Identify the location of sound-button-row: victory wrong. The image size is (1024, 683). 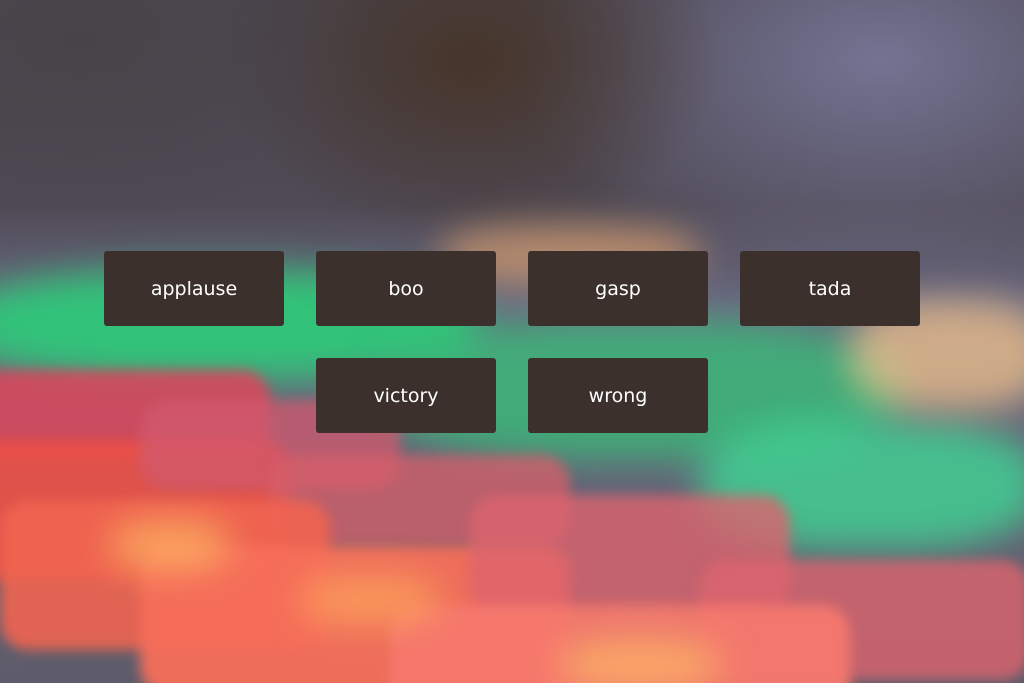
(512, 395).